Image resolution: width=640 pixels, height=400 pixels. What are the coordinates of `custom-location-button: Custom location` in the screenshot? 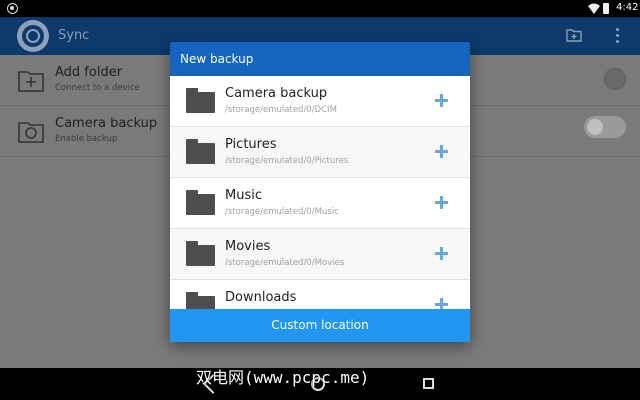 It's located at (320, 325).